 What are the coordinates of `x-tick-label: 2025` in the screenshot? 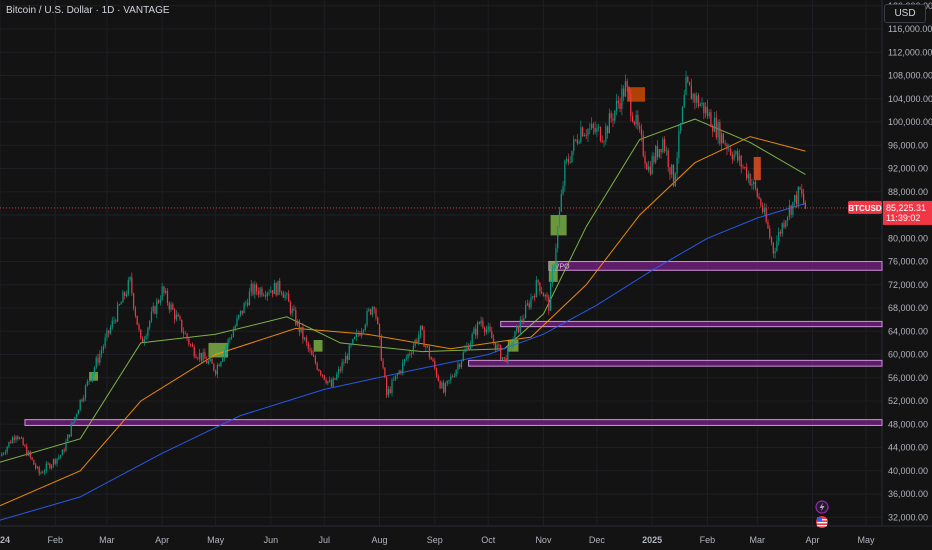 It's located at (652, 540).